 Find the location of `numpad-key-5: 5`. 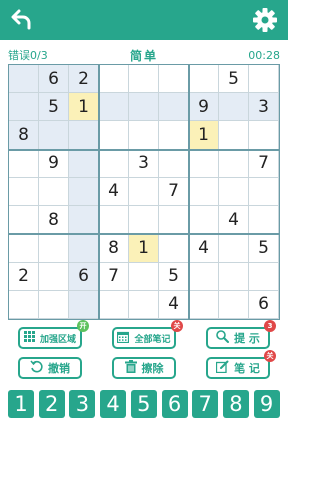

numpad-key-5: 5 is located at coordinates (143, 404).